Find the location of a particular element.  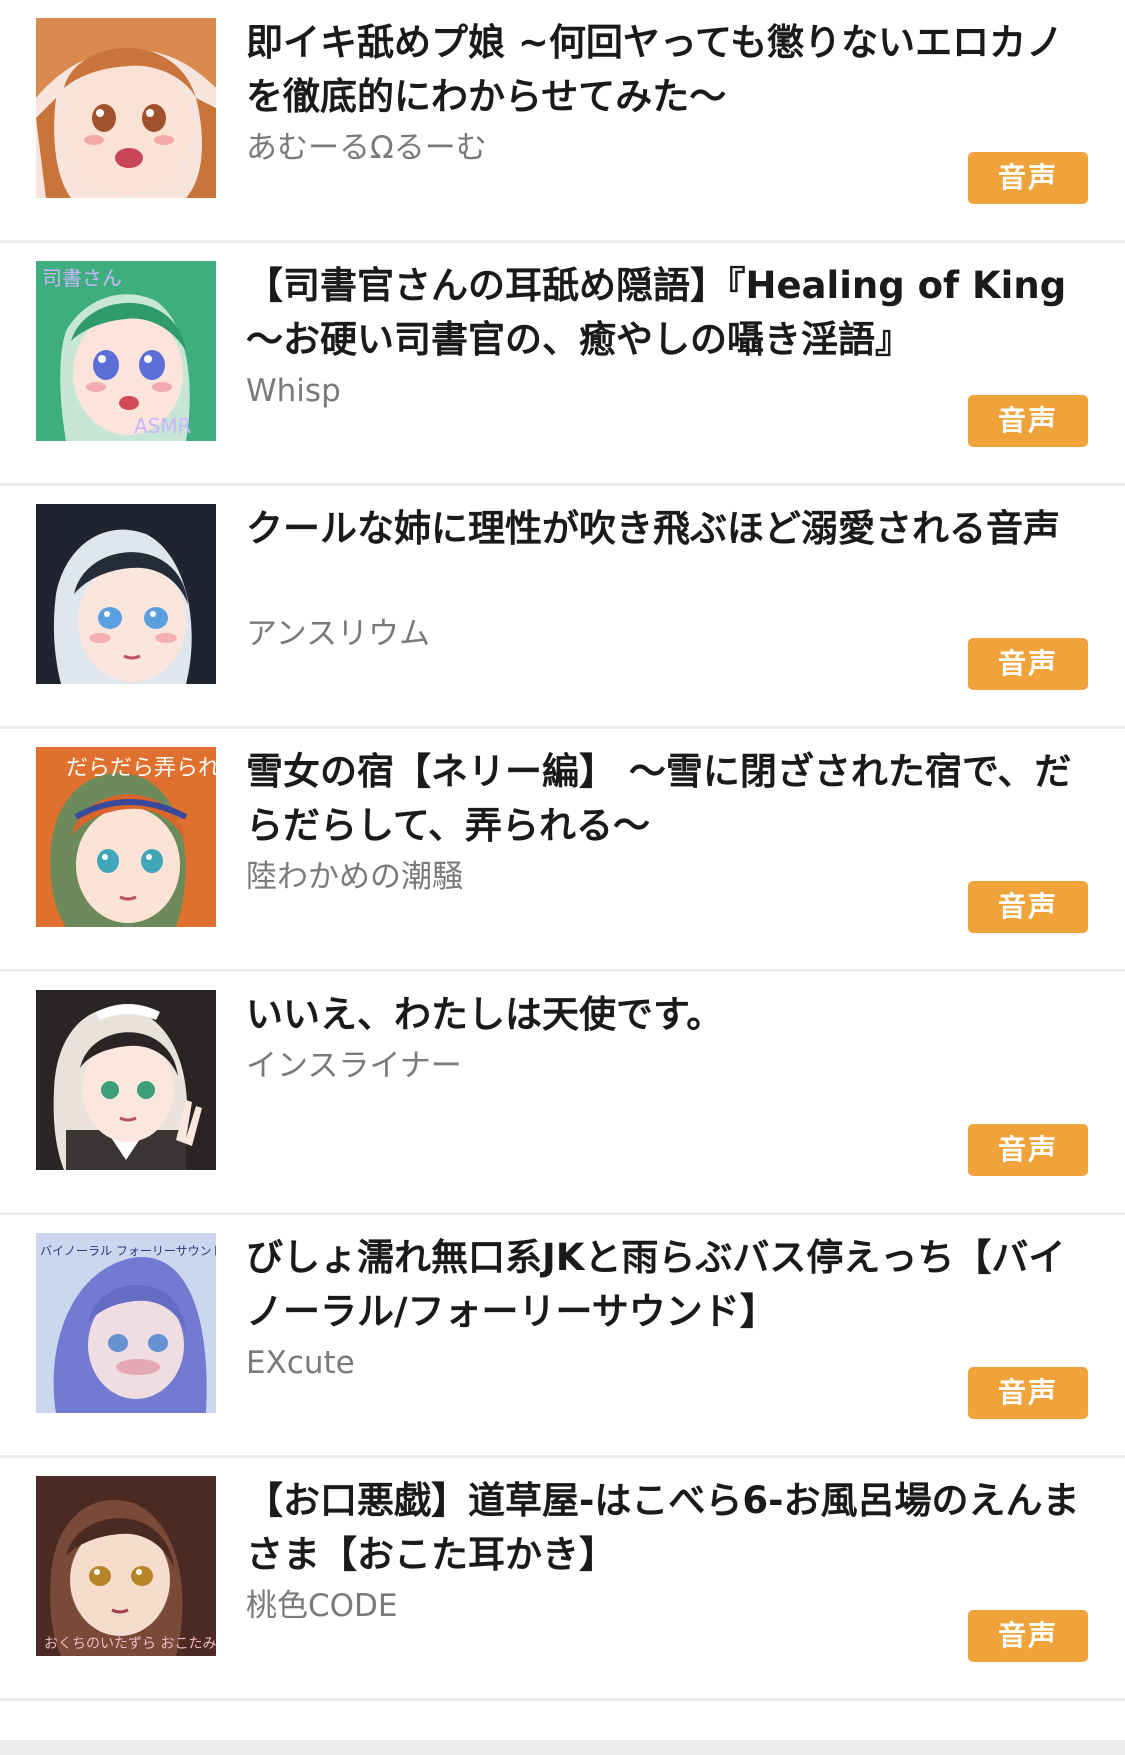

thumb-label-asmr: ASMR is located at coordinates (163, 426).